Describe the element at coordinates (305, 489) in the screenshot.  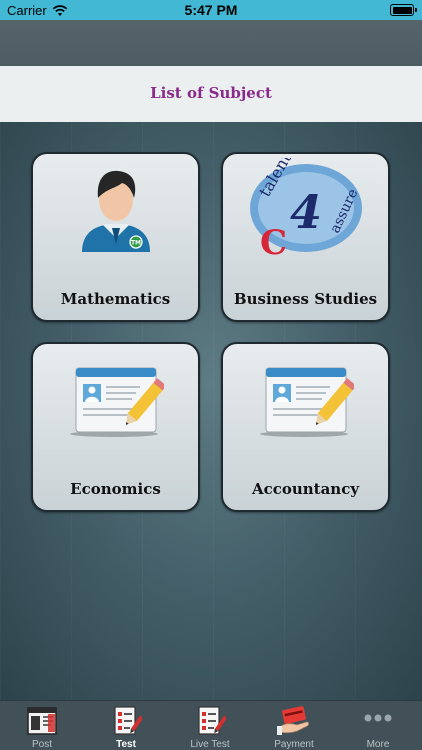
I see `subject-label: Accountancy` at that location.